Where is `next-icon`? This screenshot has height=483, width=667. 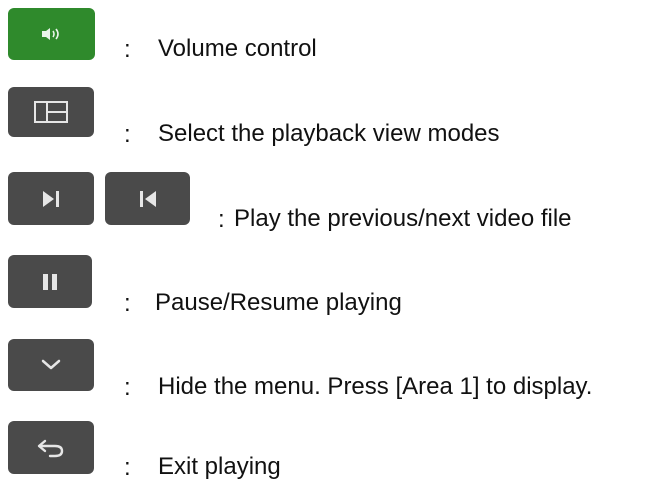 next-icon is located at coordinates (51, 199).